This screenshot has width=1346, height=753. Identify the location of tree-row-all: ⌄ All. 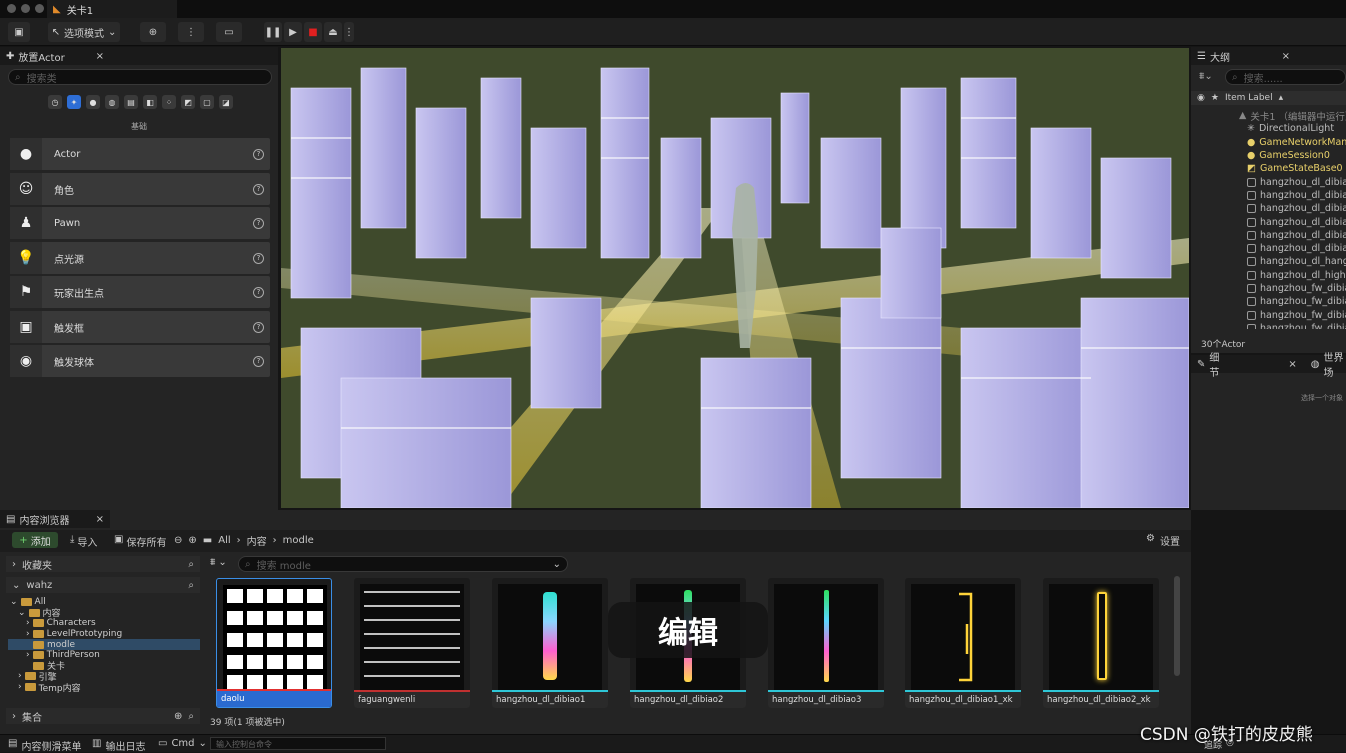
(104, 602).